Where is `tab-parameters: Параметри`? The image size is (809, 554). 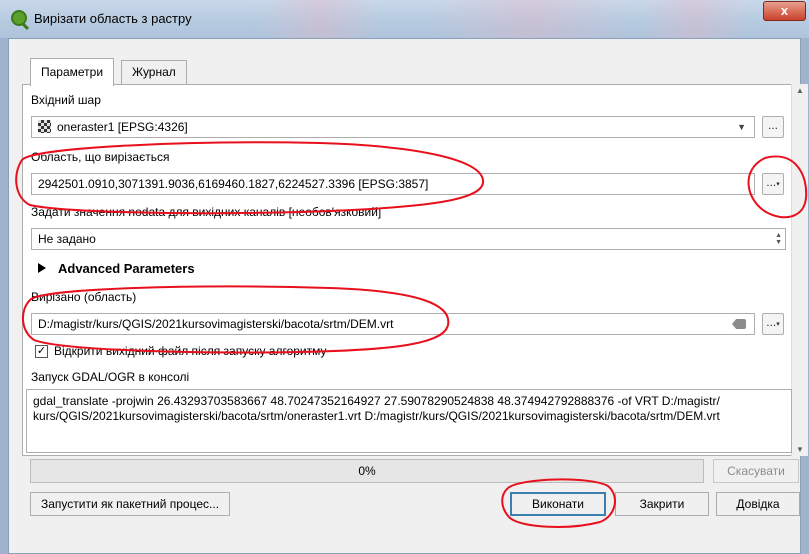
tab-parameters: Параметри is located at coordinates (72, 72).